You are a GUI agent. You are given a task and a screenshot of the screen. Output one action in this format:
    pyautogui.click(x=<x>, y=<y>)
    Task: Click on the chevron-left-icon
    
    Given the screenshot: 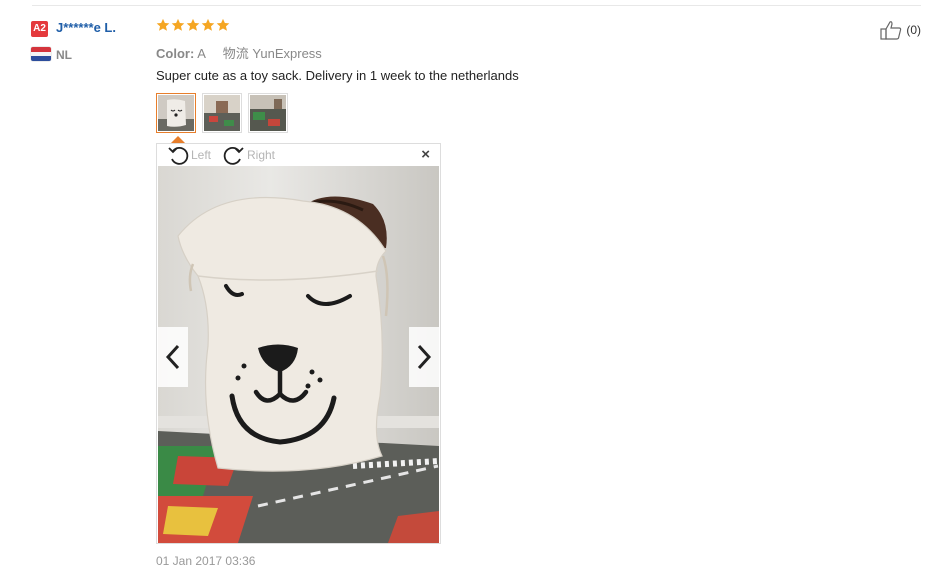 What is the action you would take?
    pyautogui.click(x=172, y=357)
    